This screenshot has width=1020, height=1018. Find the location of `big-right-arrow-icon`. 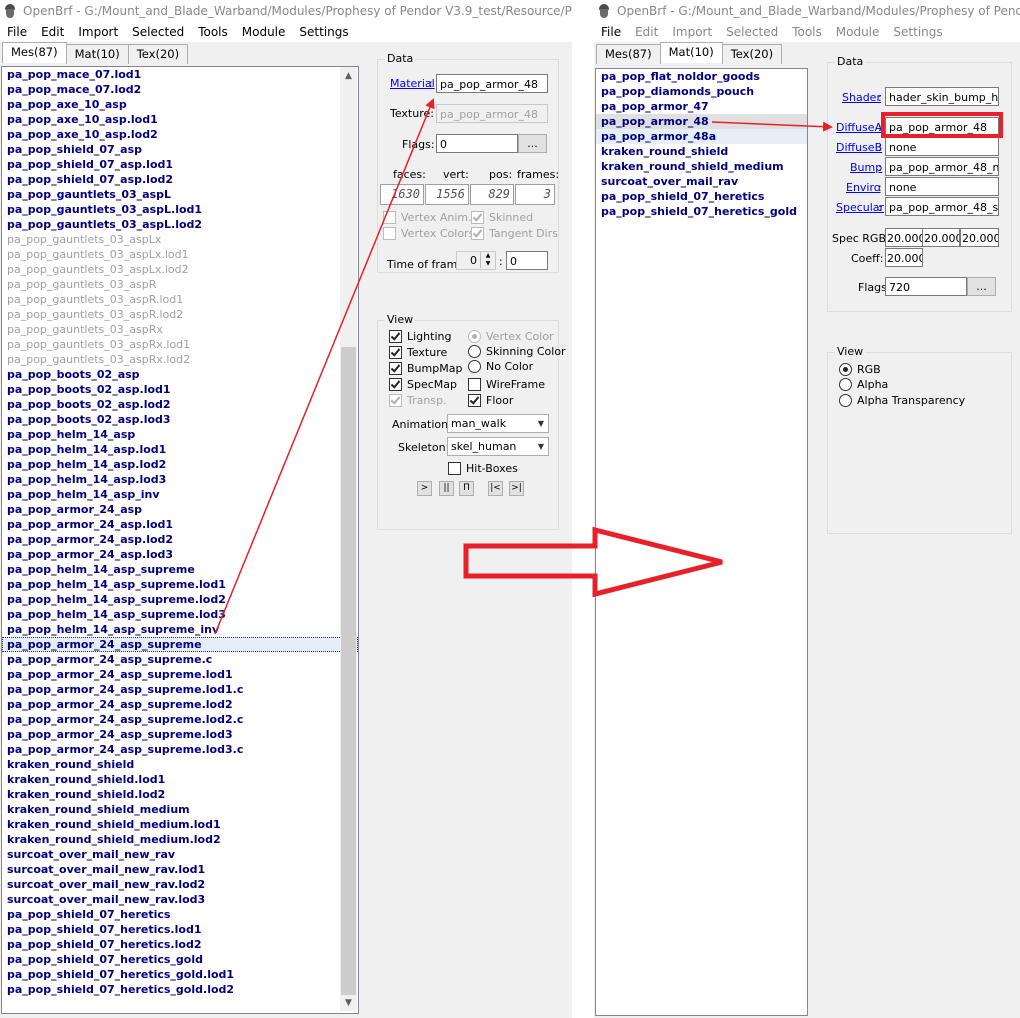

big-right-arrow-icon is located at coordinates (593, 562).